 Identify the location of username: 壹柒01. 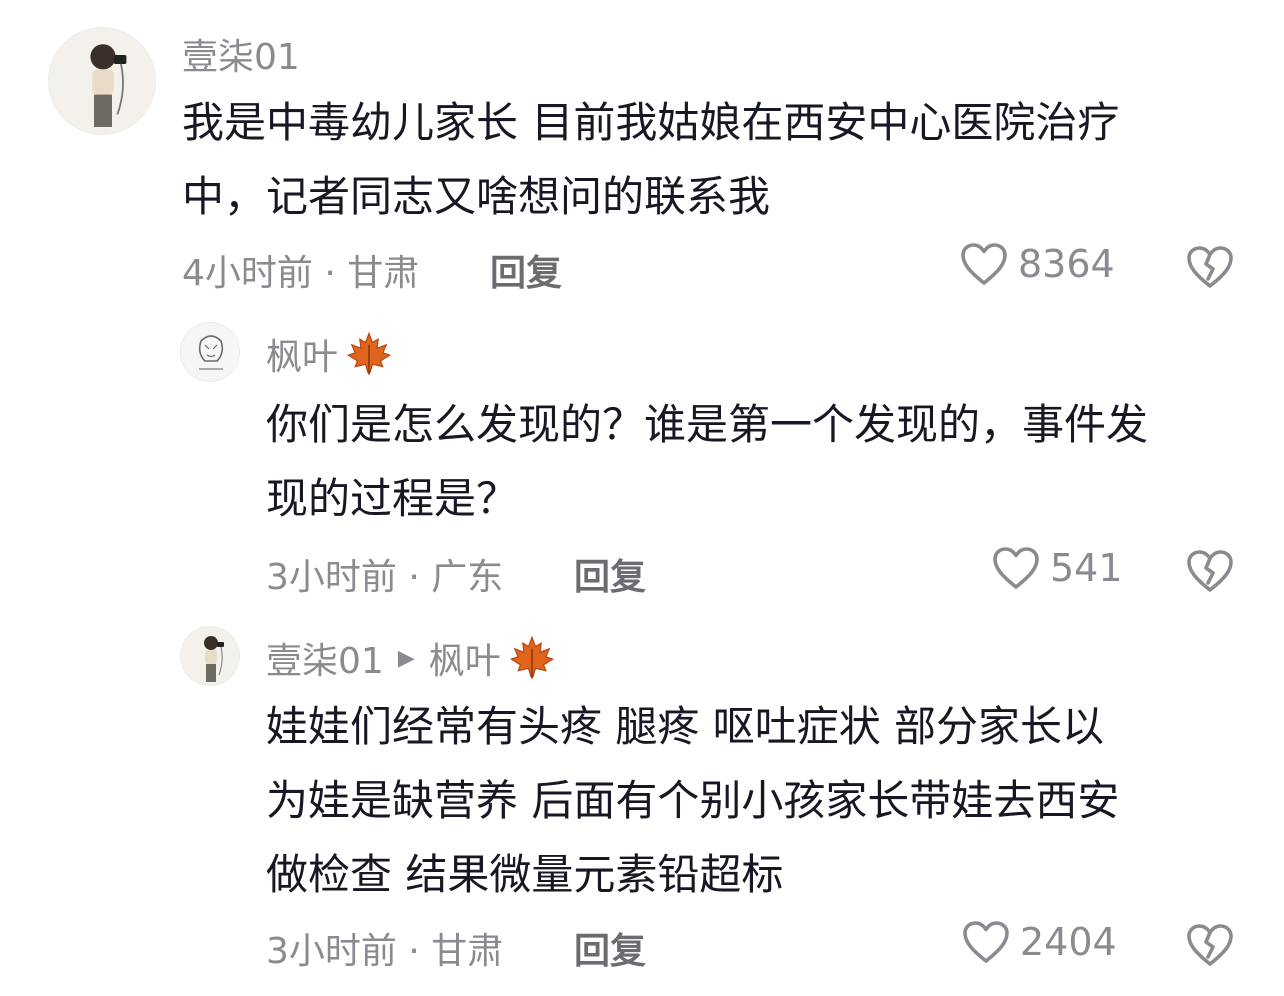
(241, 54).